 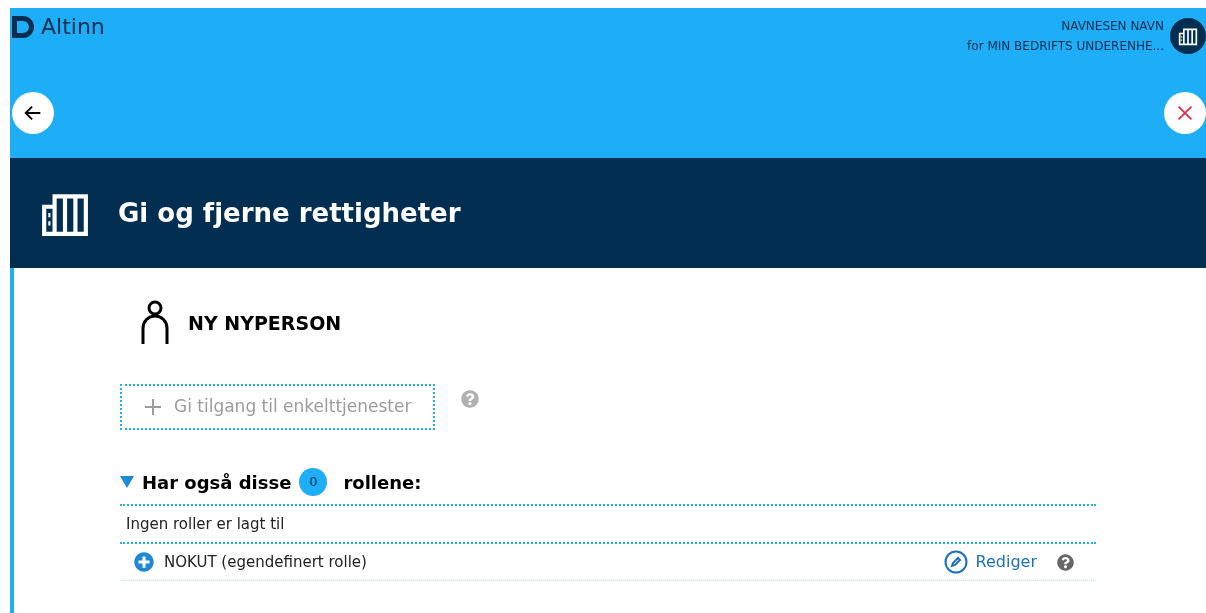 What do you see at coordinates (205, 524) in the screenshot?
I see `empty-message: Ingen roller er lagt til` at bounding box center [205, 524].